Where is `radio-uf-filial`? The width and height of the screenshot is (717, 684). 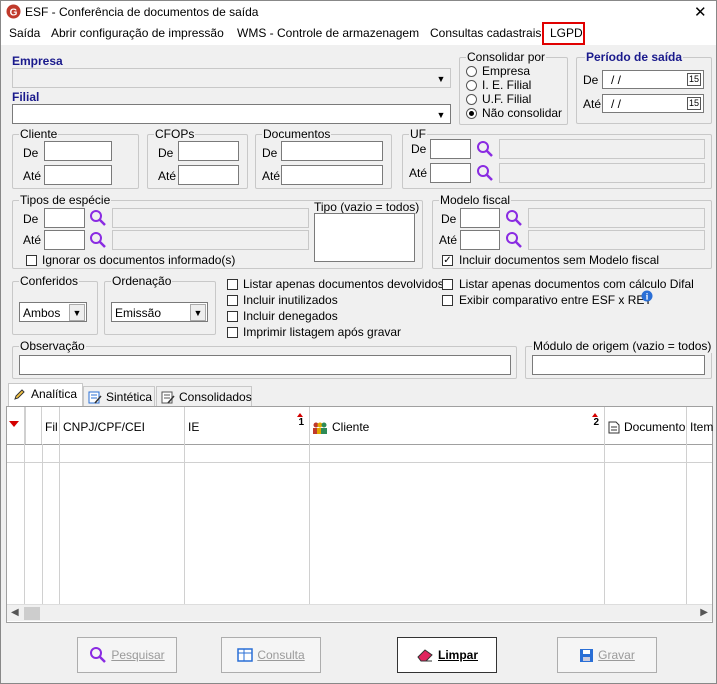
radio-uf-filial is located at coordinates (471, 99).